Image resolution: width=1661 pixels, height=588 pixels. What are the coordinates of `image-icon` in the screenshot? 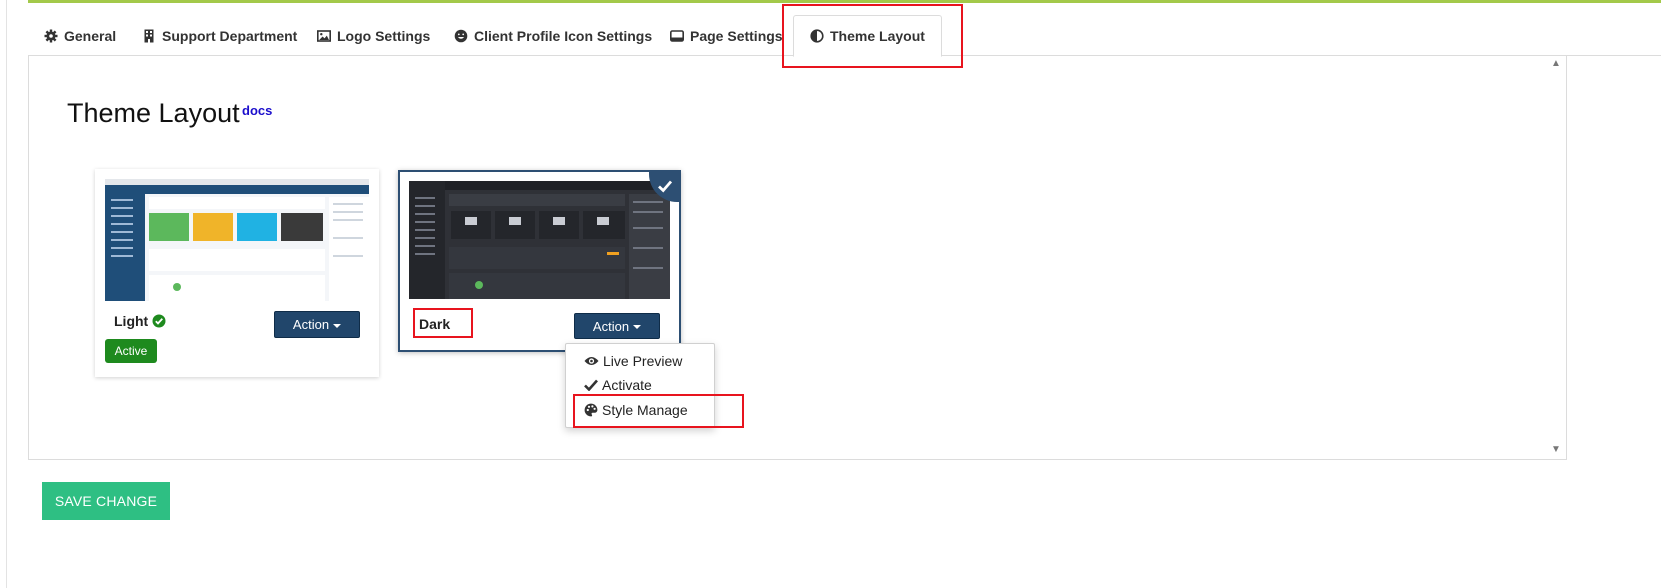 It's located at (324, 36).